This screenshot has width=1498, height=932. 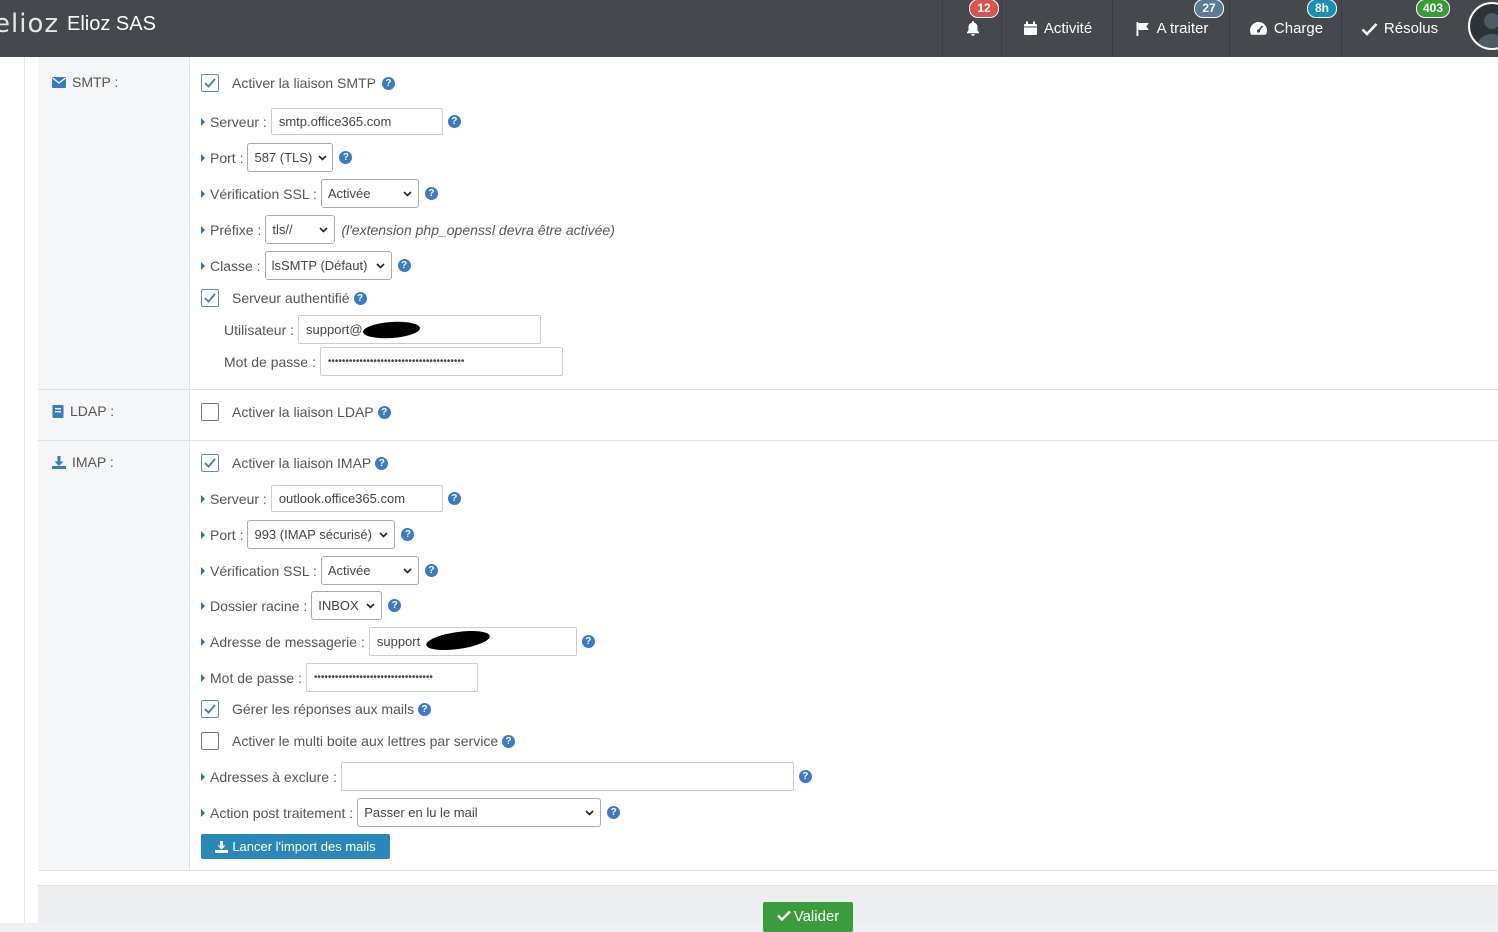 I want to click on notifications-badge: 12, so click(x=984, y=9).